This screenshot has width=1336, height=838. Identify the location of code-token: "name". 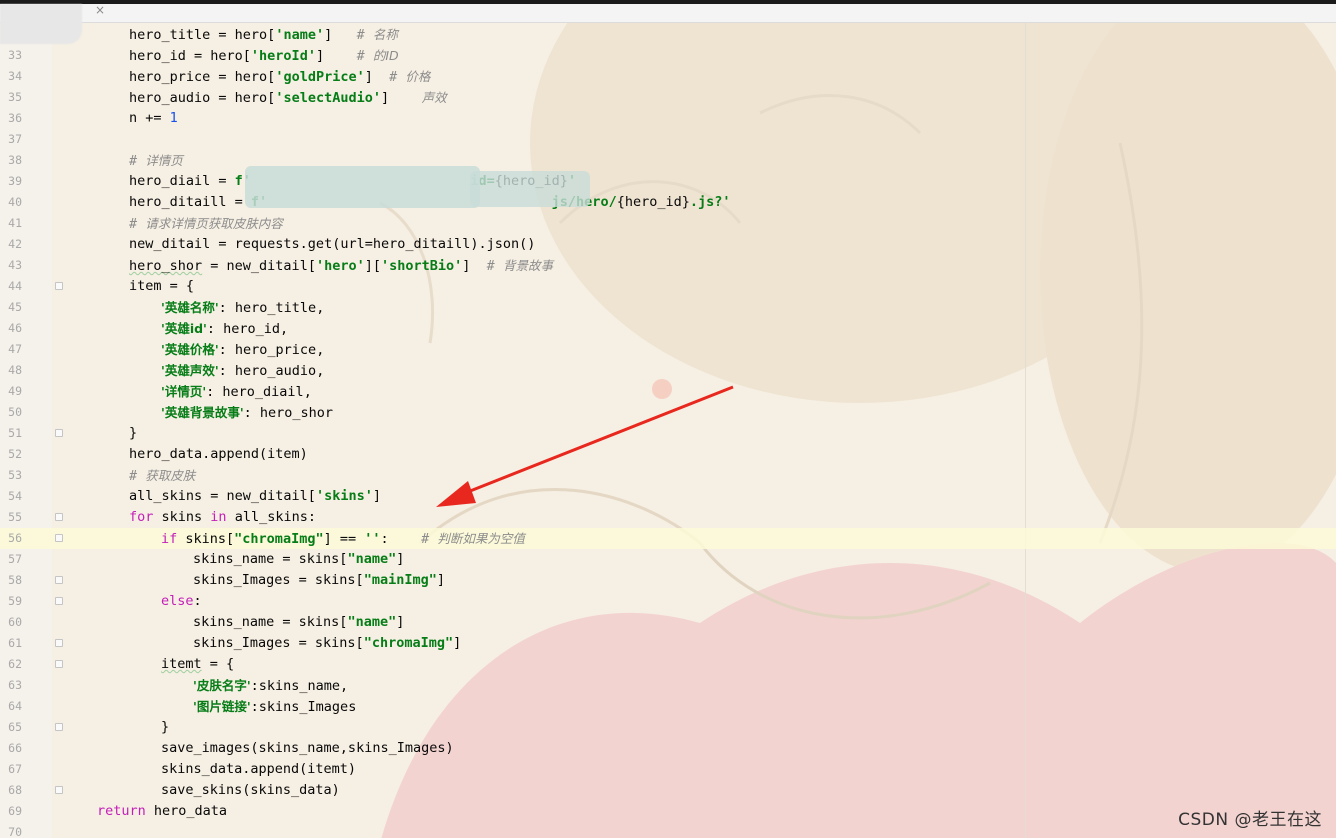
(372, 559).